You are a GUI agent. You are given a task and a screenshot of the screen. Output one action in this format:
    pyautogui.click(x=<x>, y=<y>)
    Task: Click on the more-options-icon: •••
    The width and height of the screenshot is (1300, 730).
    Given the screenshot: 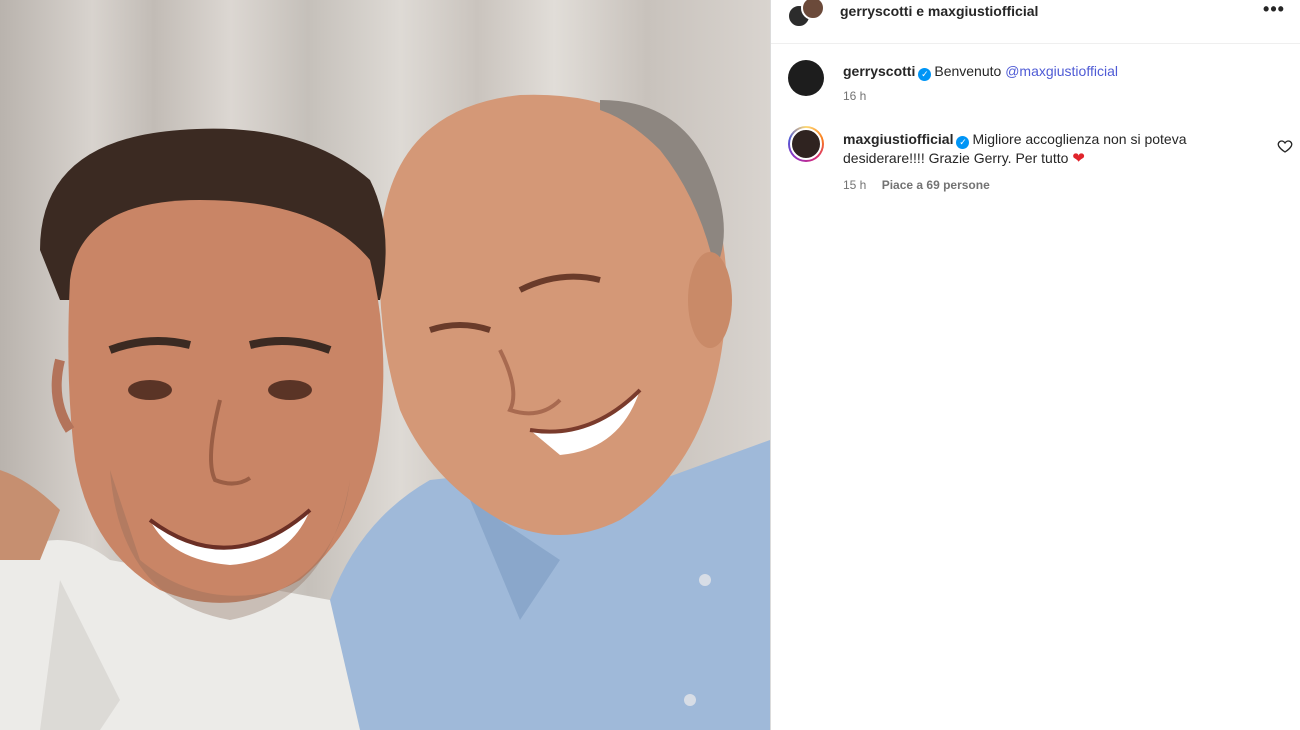 What is the action you would take?
    pyautogui.click(x=1274, y=11)
    